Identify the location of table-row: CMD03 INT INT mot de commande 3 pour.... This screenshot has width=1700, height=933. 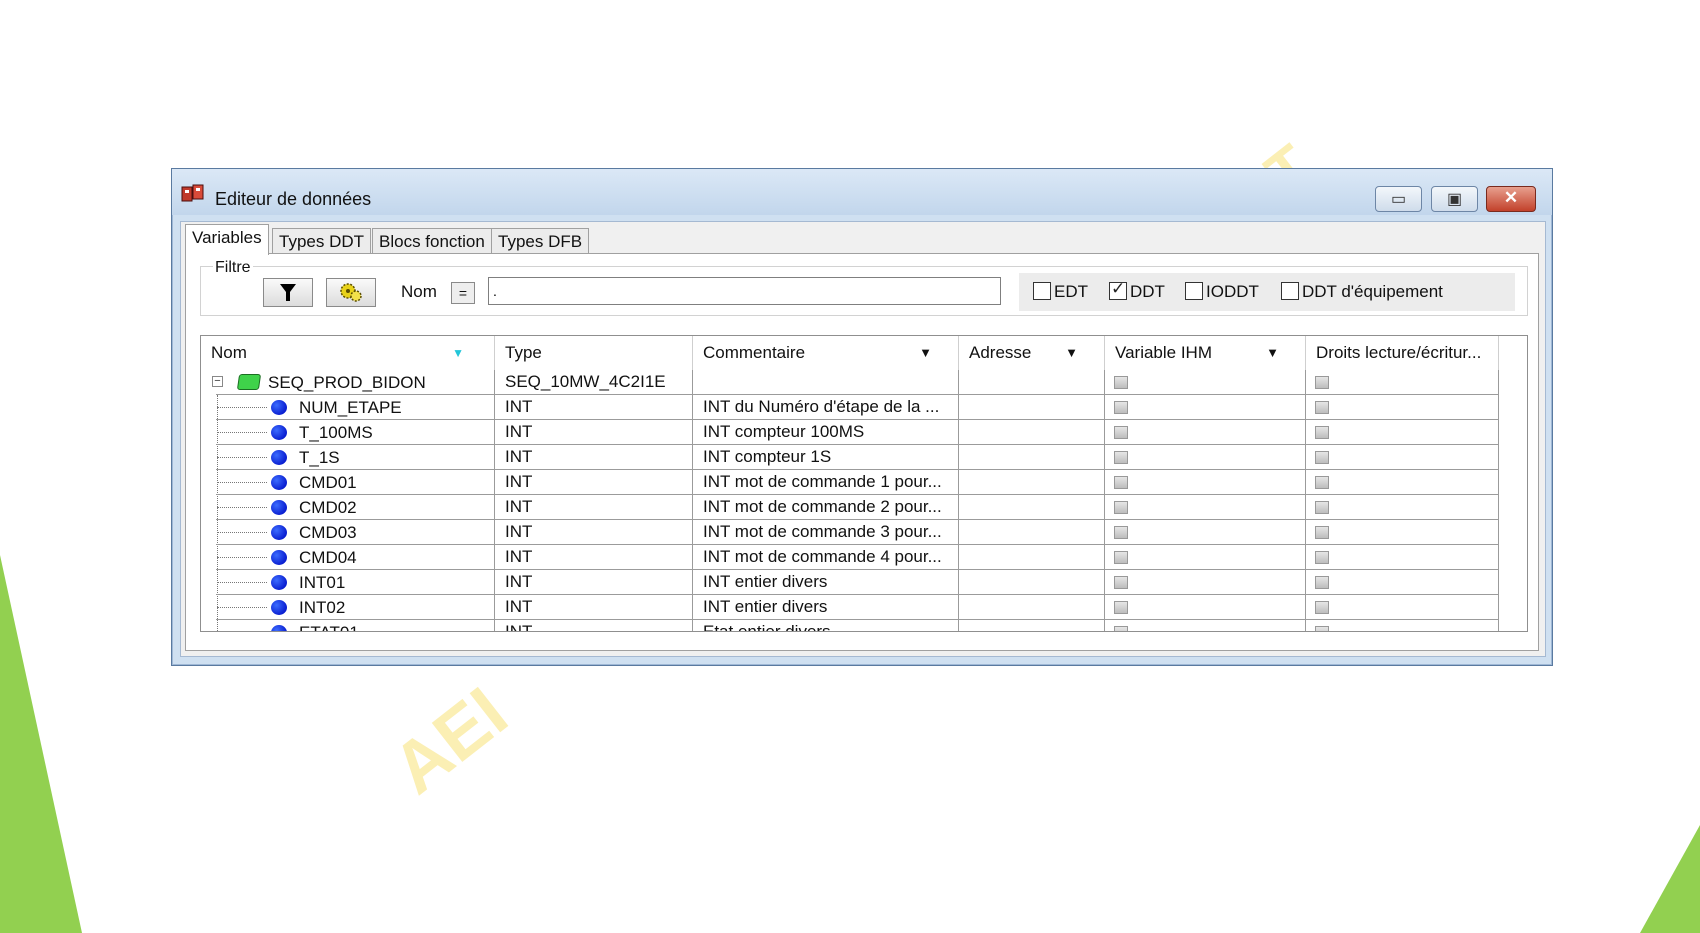
(850, 532).